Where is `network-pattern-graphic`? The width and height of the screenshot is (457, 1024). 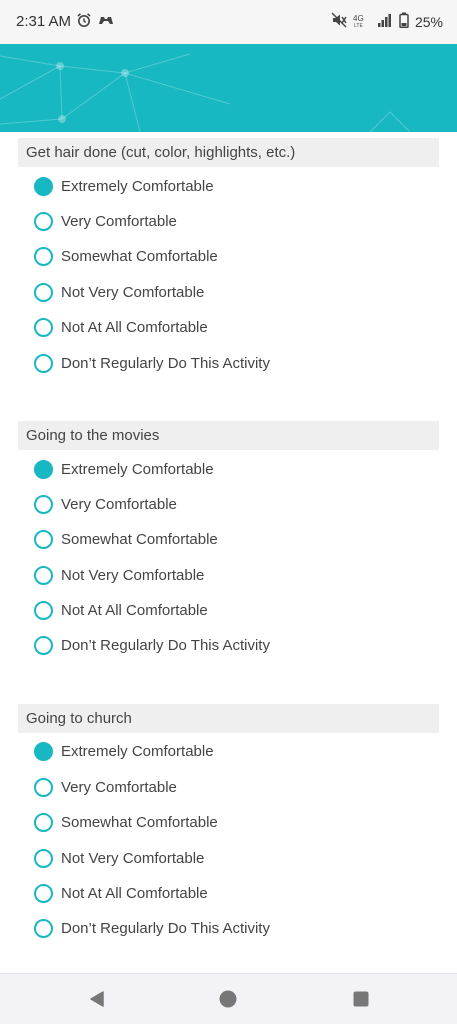 network-pattern-graphic is located at coordinates (205, 92).